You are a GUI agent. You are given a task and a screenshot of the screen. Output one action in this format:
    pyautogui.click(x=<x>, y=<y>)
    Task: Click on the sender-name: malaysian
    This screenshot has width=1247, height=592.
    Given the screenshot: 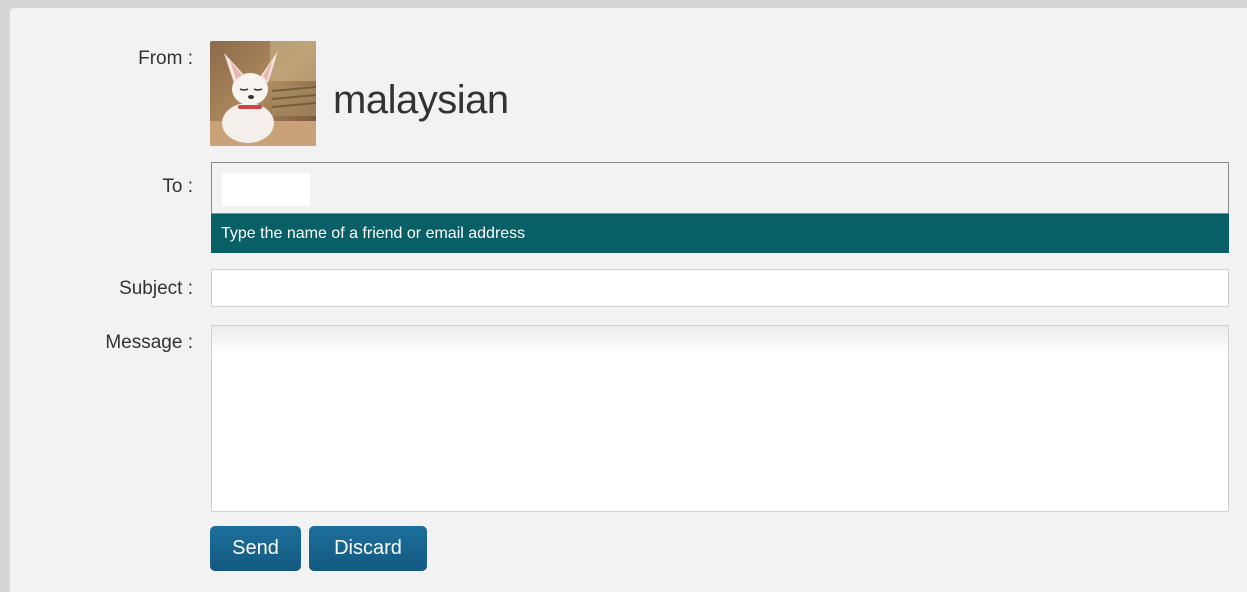 What is the action you would take?
    pyautogui.click(x=421, y=100)
    